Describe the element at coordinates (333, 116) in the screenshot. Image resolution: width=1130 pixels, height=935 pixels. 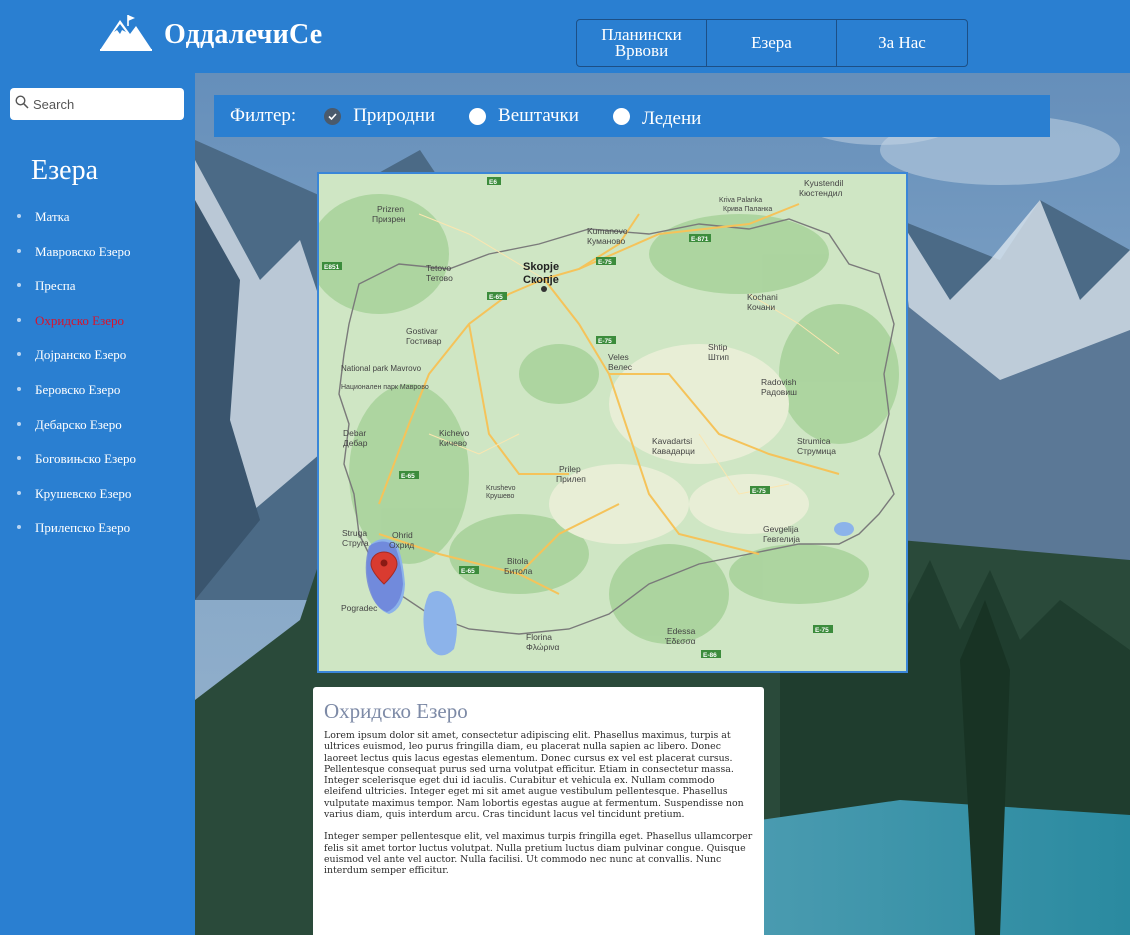
I see `radio-checked-icon` at that location.